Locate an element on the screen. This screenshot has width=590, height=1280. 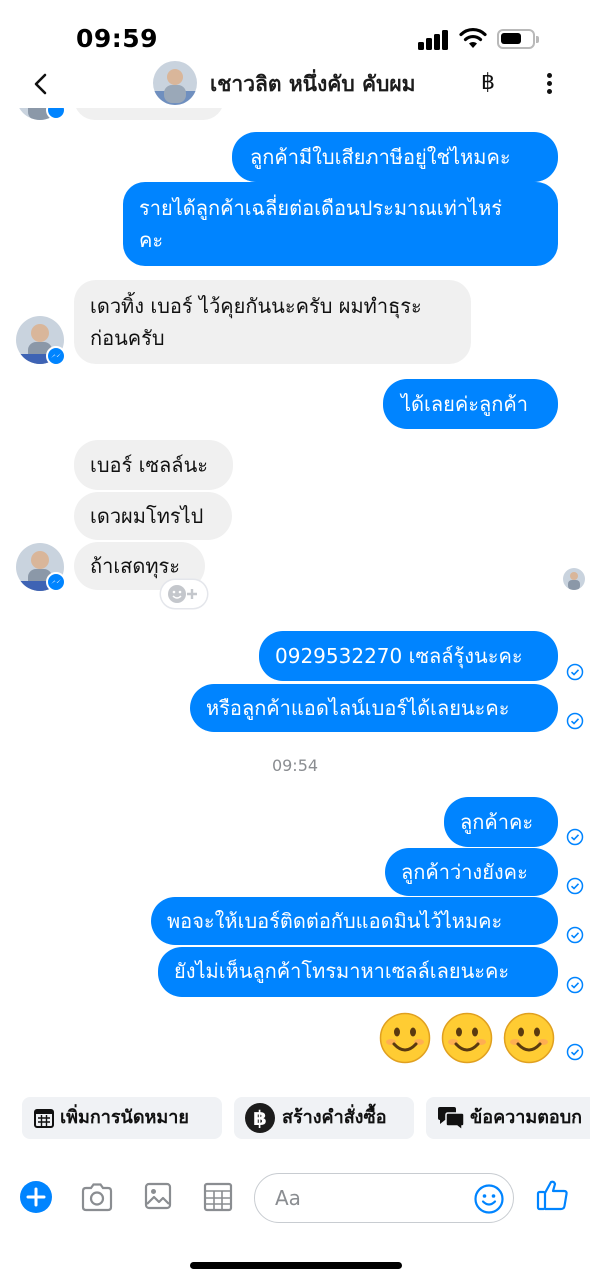
outgoing-message: ลูกค้ามีใบเสียภาษีอยู่ใช่ไหมคะ is located at coordinates (395, 157).